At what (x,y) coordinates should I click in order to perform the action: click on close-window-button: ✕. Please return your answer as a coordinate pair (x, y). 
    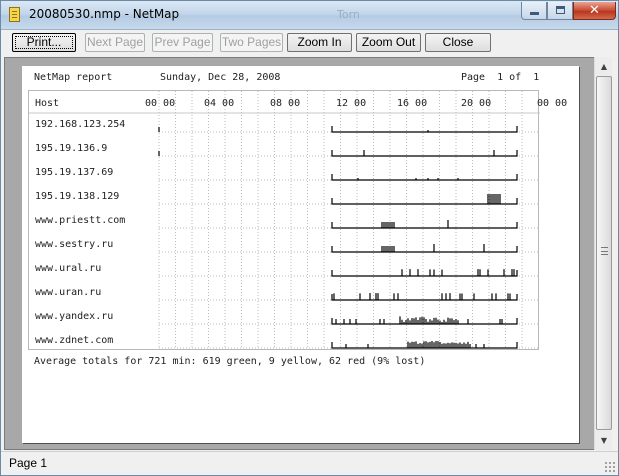
    Looking at the image, I should click on (594, 11).